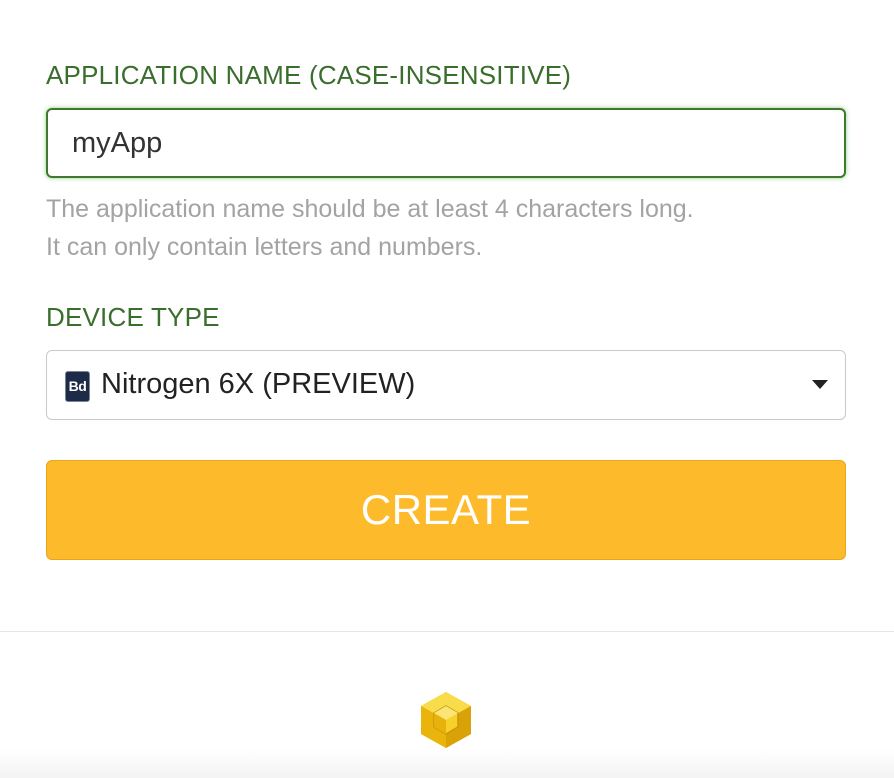  Describe the element at coordinates (133, 317) in the screenshot. I see `device-type-label: DEVICE TYPE` at that location.